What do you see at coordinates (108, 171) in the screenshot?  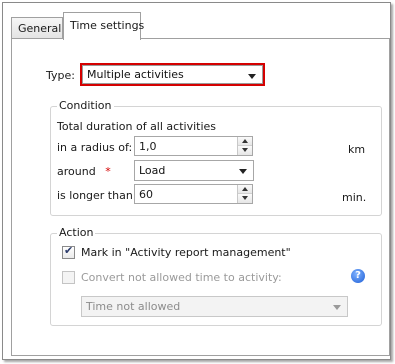 I see `required-marker: *` at bounding box center [108, 171].